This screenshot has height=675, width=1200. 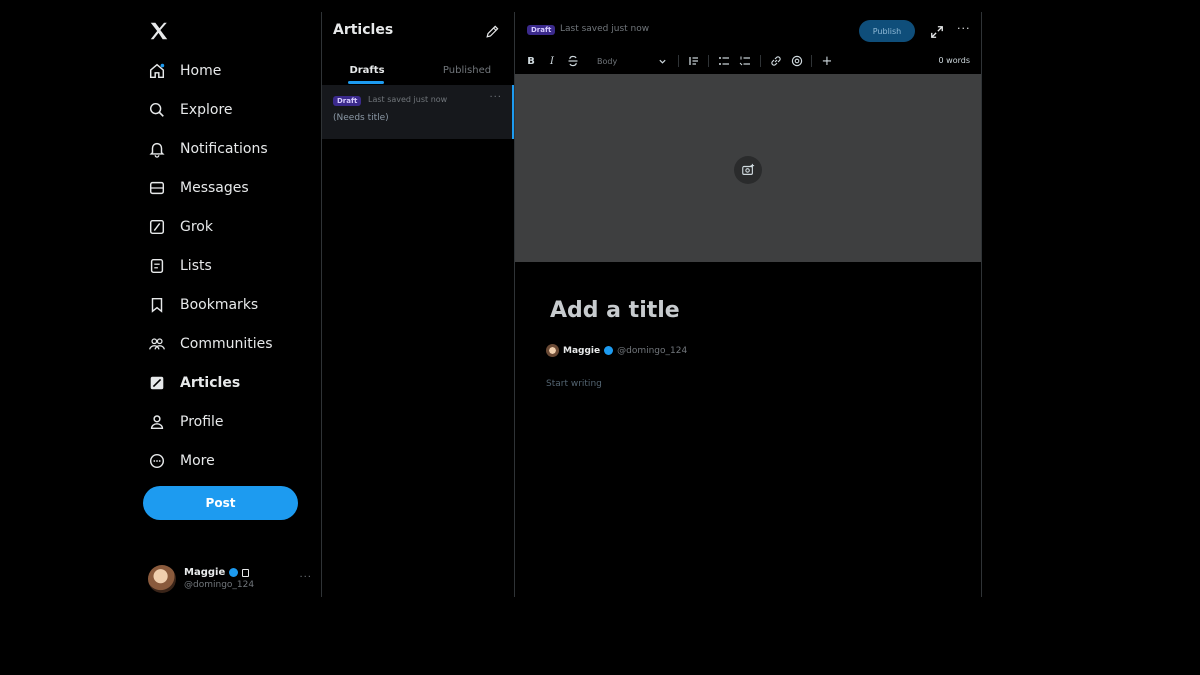 I want to click on tab-published: Published, so click(x=467, y=70).